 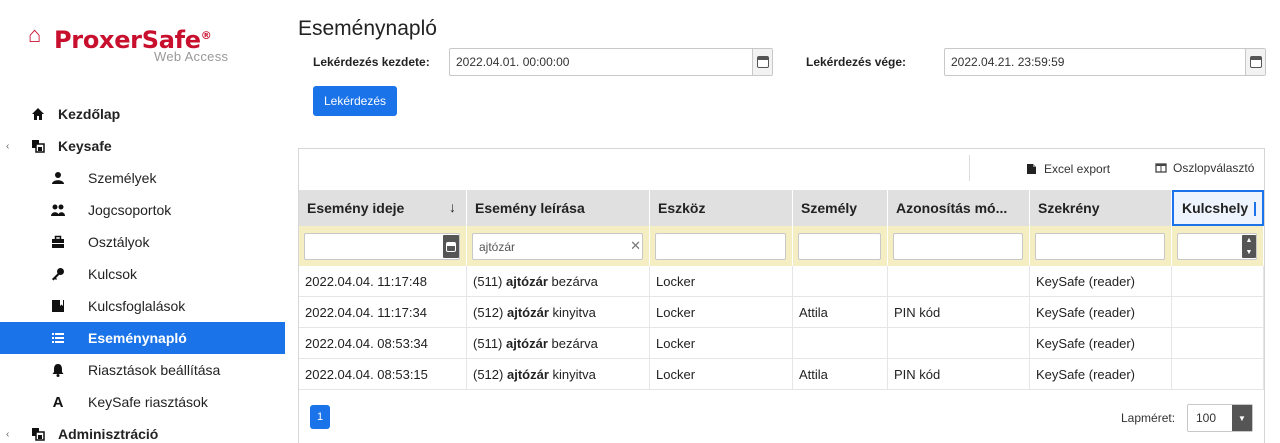 I want to click on spin-down-icon: ▼, so click(x=1249, y=252).